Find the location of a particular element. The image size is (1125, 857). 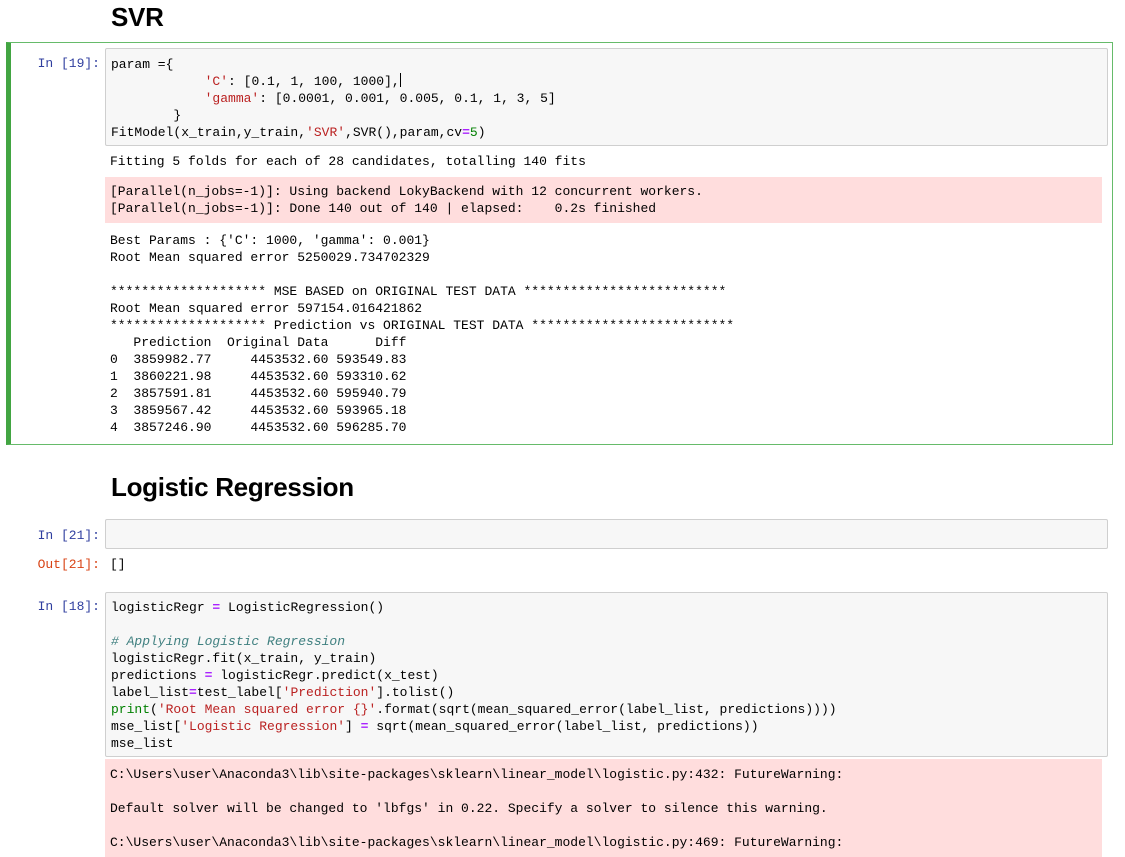

table-row: 2 3857591.81 4453532.60 595940.79 is located at coordinates (258, 393).